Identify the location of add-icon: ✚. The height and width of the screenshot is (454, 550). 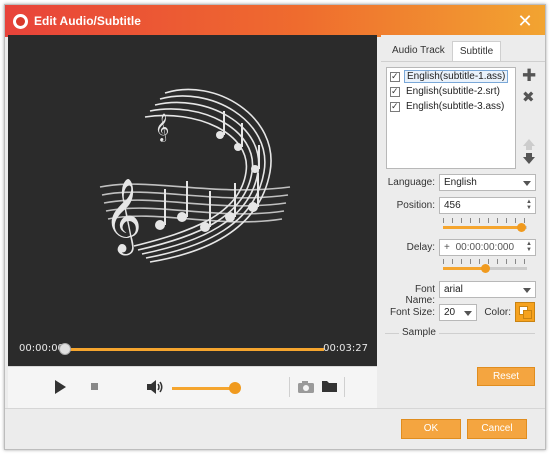
(529, 75).